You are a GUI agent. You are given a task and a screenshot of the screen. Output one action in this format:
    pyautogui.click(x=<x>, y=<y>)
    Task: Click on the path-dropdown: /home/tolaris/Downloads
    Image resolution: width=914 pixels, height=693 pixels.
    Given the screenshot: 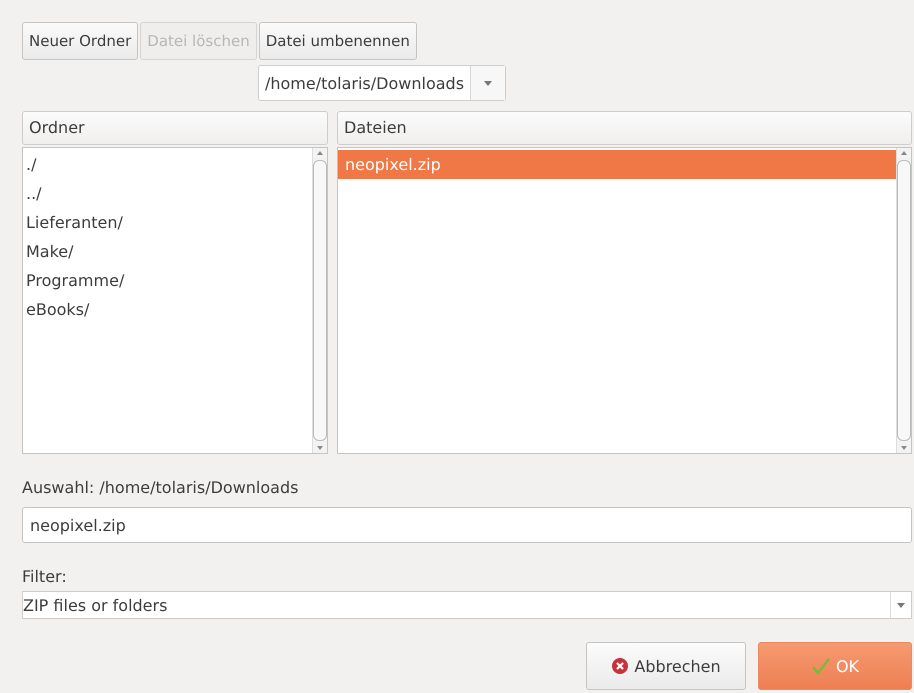 What is the action you would take?
    pyautogui.click(x=382, y=83)
    